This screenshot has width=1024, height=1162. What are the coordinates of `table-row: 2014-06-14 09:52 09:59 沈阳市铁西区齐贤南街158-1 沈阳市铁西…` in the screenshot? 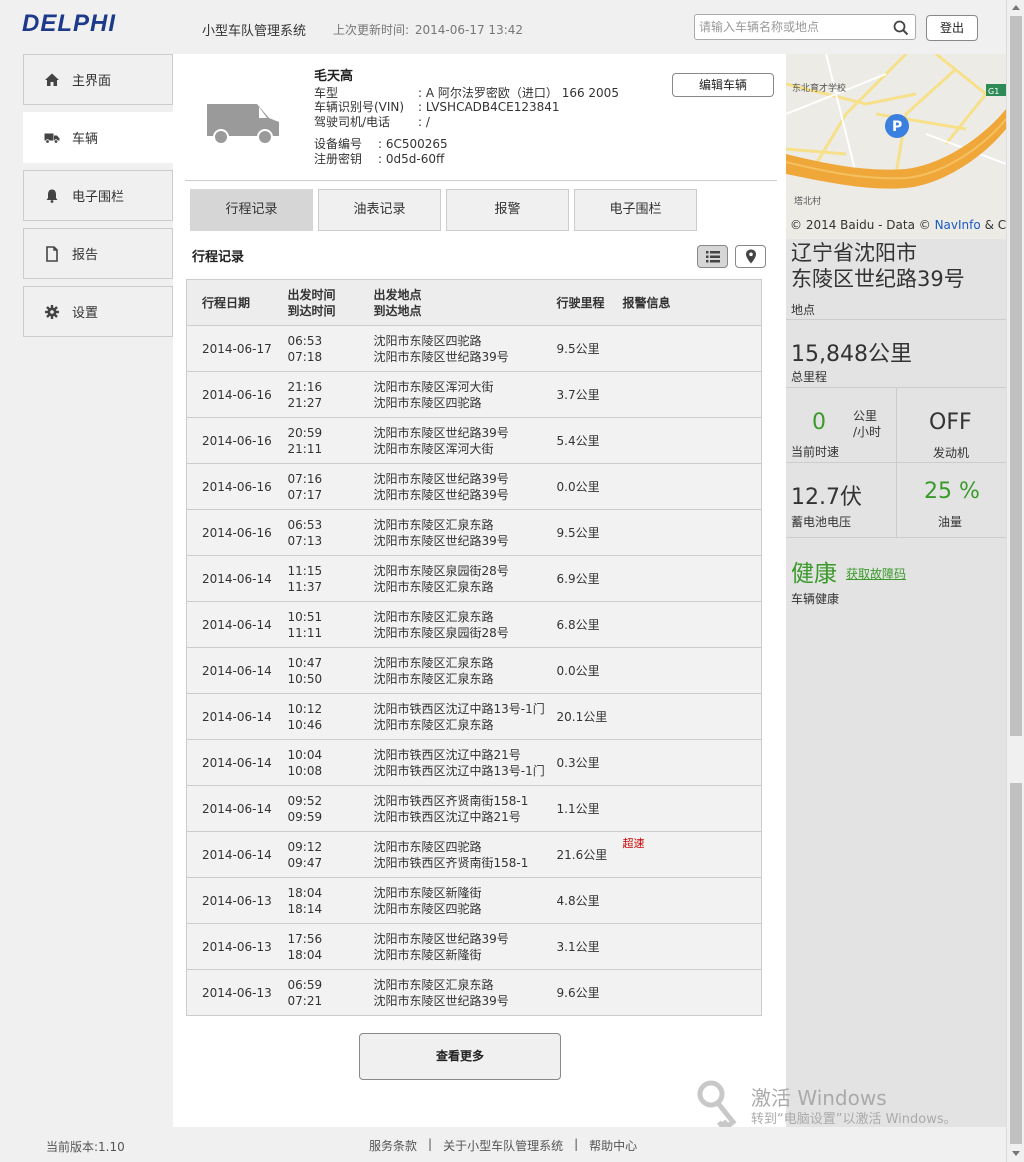 It's located at (474, 808).